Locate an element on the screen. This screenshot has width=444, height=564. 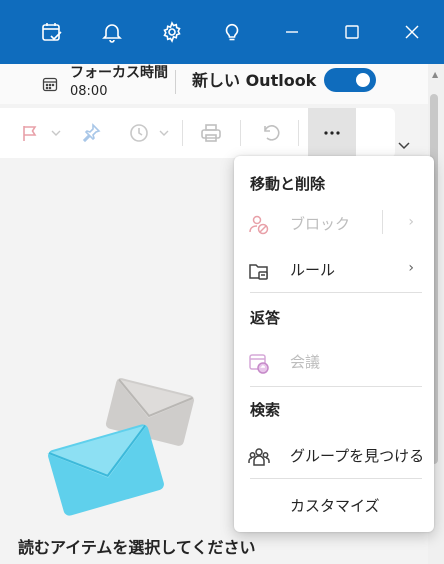
menu-item-label: 会議 is located at coordinates (305, 362).